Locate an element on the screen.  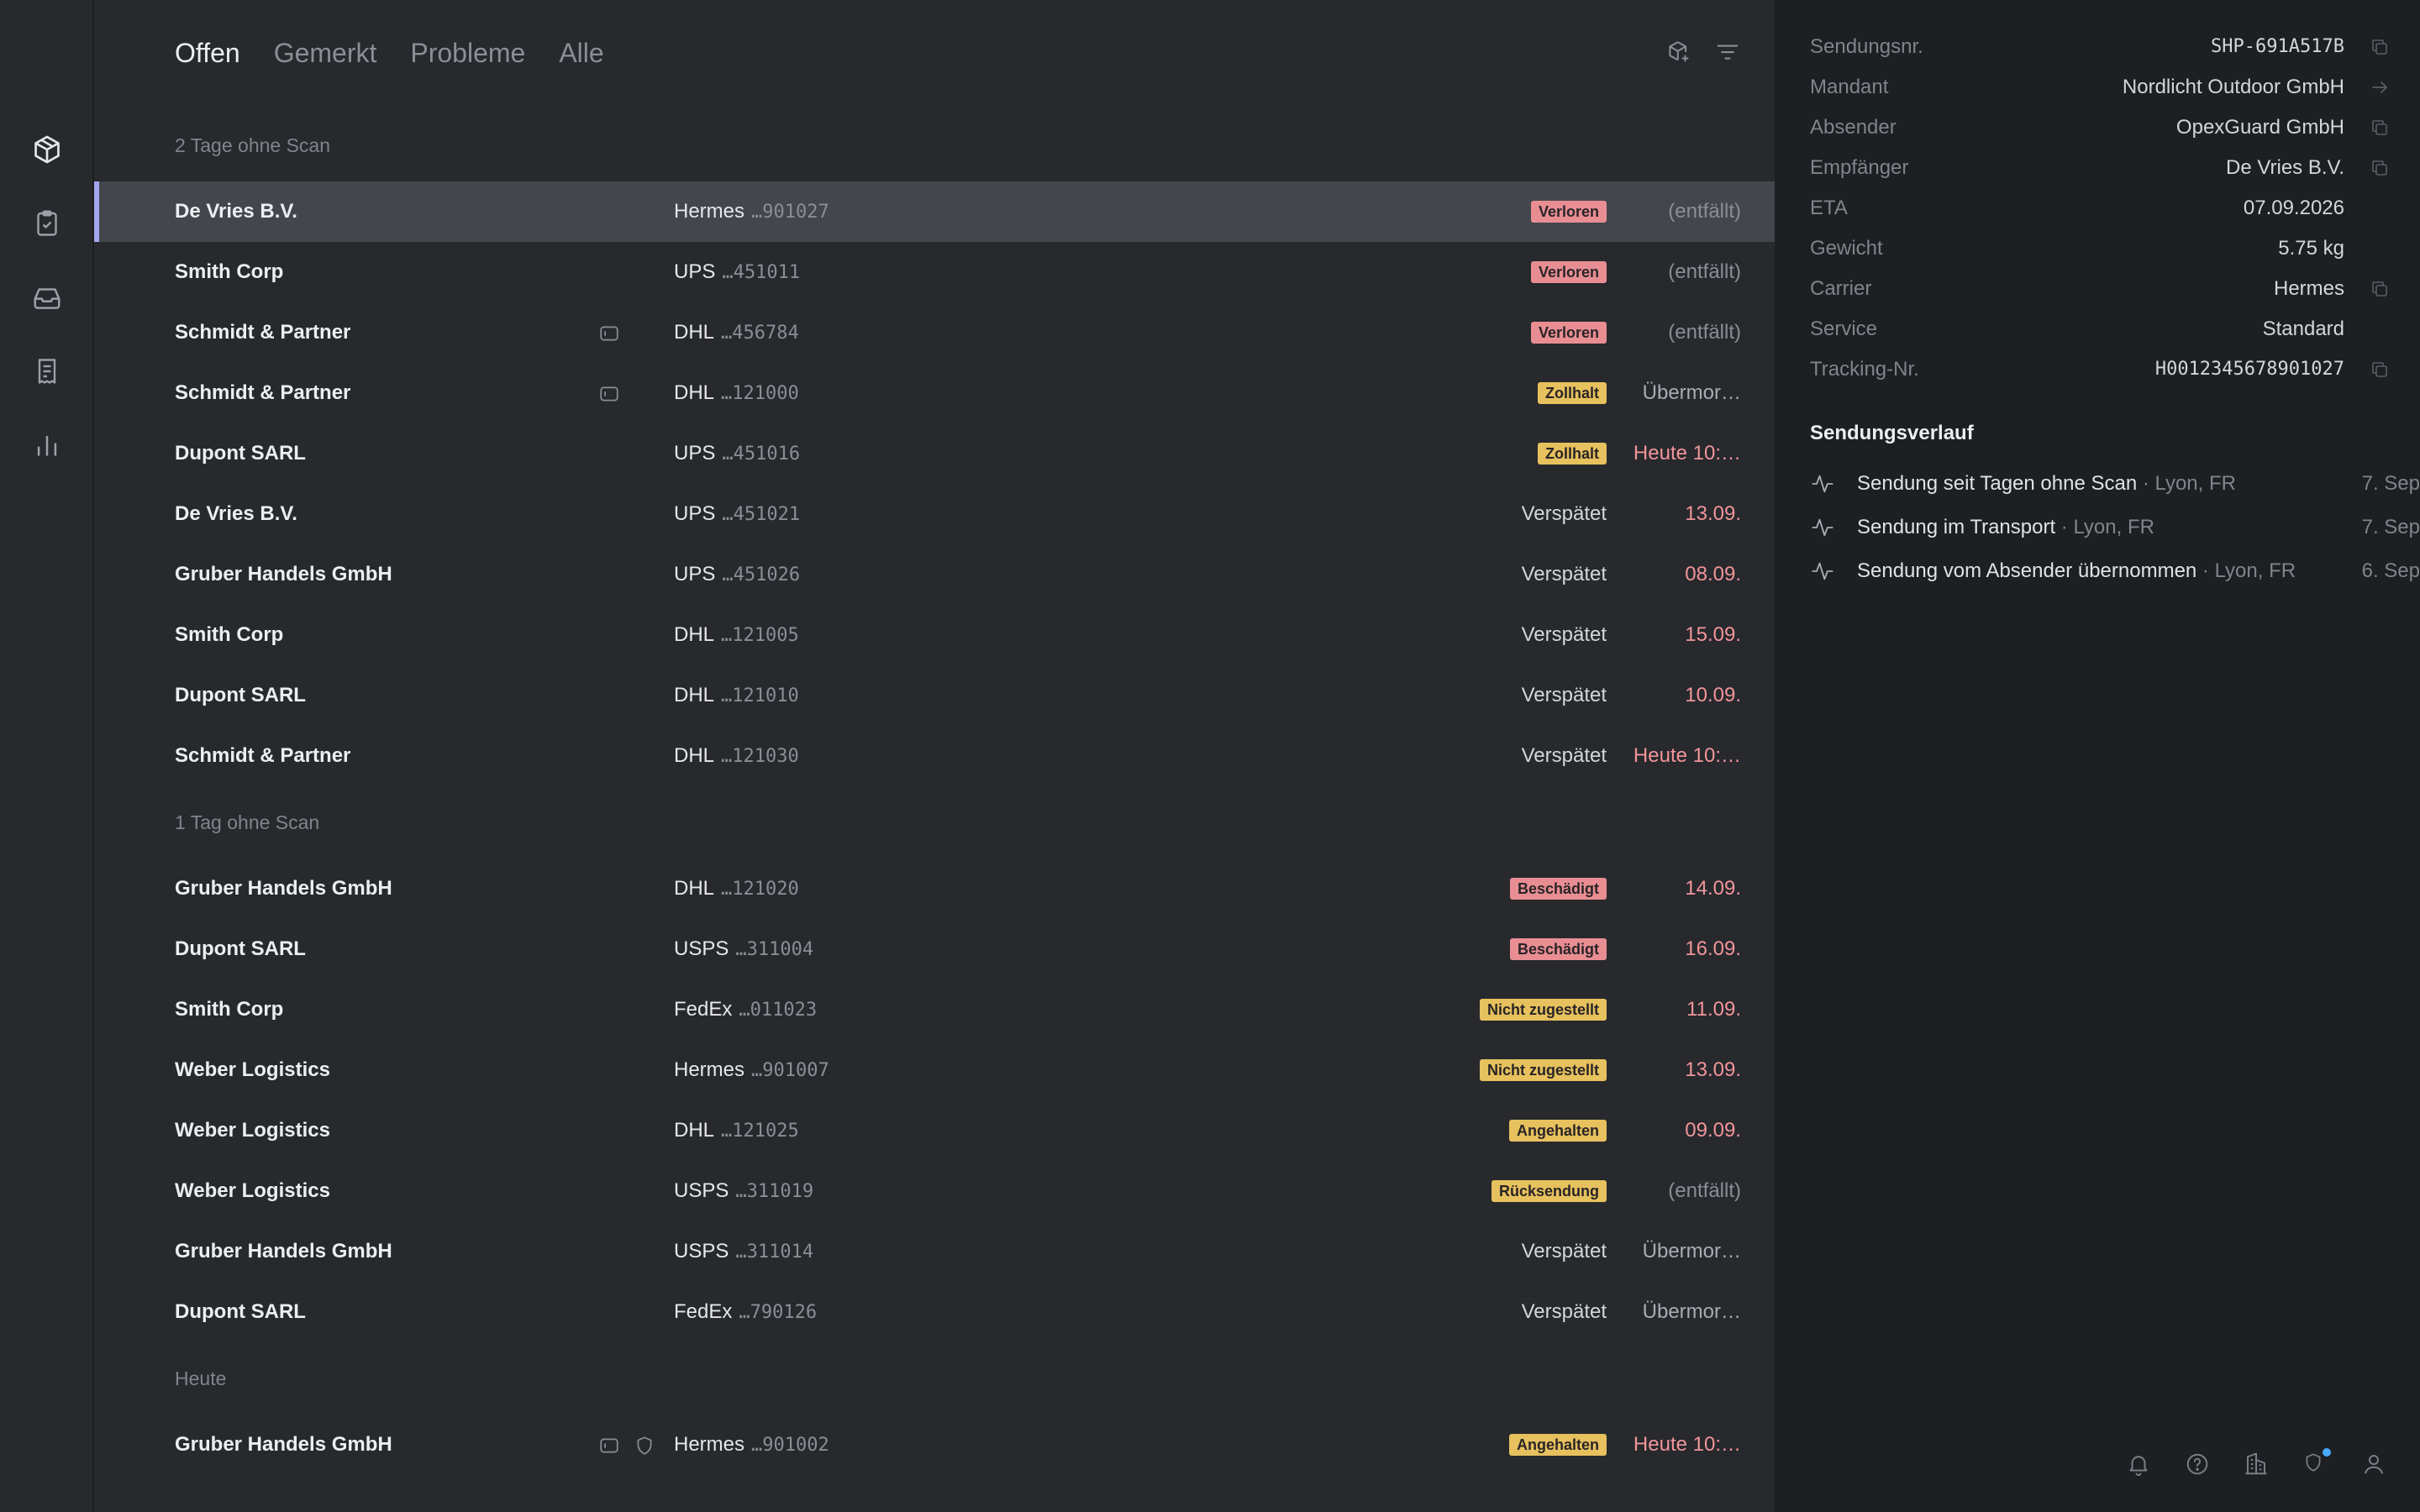
shipment-row: Dupont SARL USPS …311004 Beschädigt 16.09. is located at coordinates (934, 949).